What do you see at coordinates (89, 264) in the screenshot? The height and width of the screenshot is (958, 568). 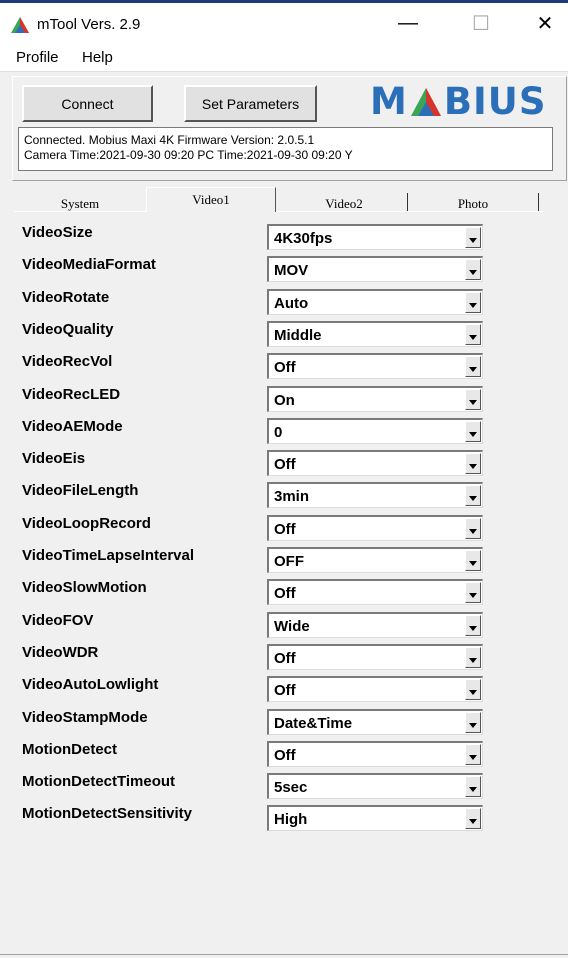 I see `setting-label: VideoMediaFormat` at bounding box center [89, 264].